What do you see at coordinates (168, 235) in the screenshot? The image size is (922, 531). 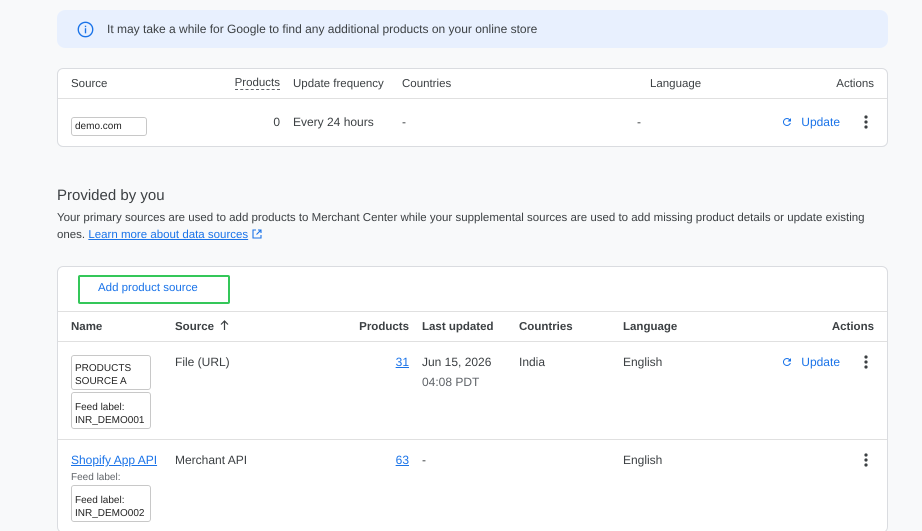 I see `learn-more-link: Learn more about data sources` at bounding box center [168, 235].